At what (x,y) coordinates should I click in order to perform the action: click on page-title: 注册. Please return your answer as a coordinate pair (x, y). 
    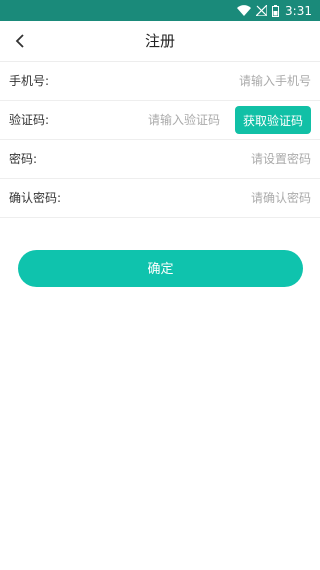
    Looking at the image, I should click on (159, 41).